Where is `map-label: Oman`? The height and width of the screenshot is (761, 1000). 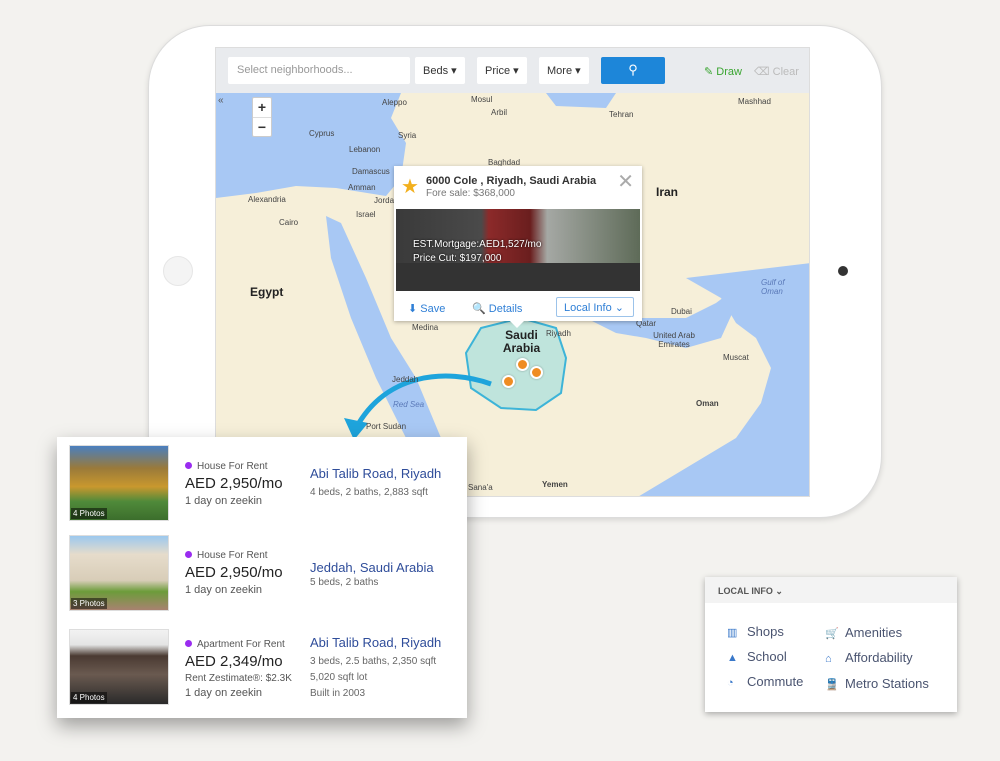 map-label: Oman is located at coordinates (707, 403).